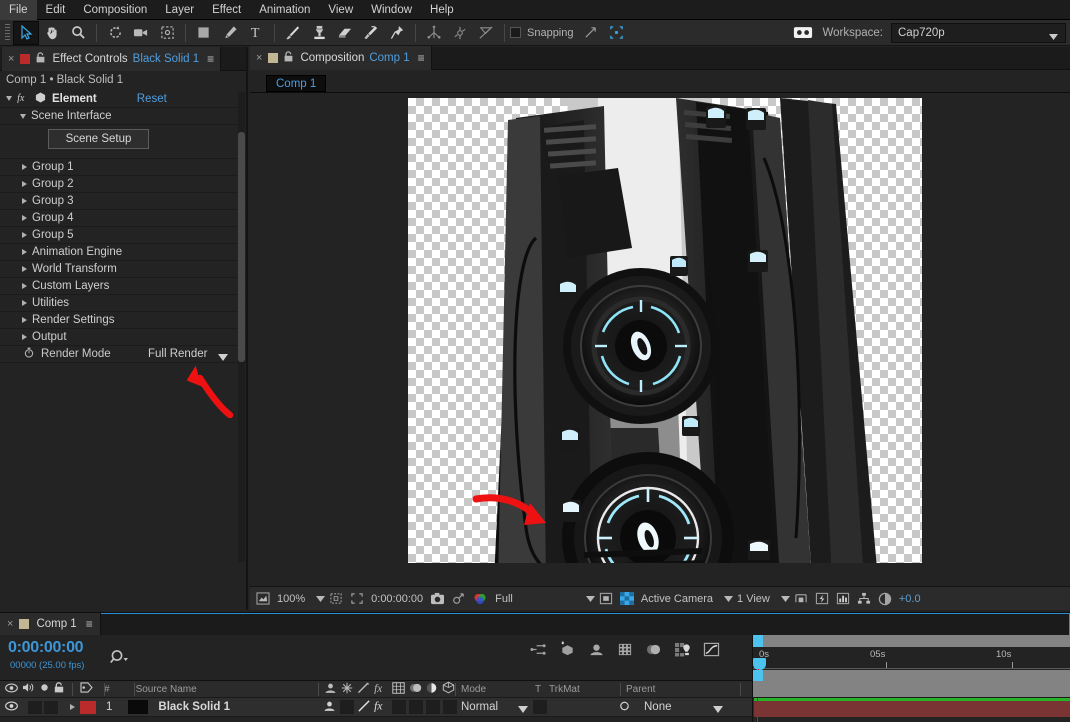  What do you see at coordinates (177, 354) in the screenshot?
I see `render-mode-value: Full Render` at bounding box center [177, 354].